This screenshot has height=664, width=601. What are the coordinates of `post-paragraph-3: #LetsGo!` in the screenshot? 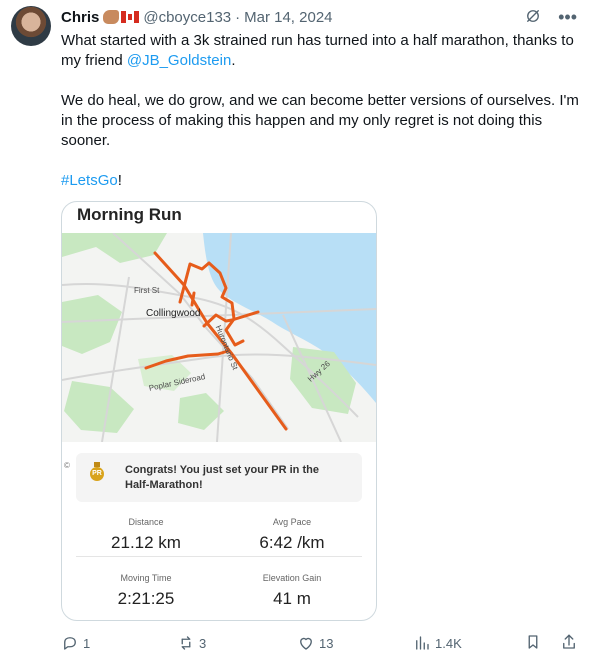 It's located at (321, 181).